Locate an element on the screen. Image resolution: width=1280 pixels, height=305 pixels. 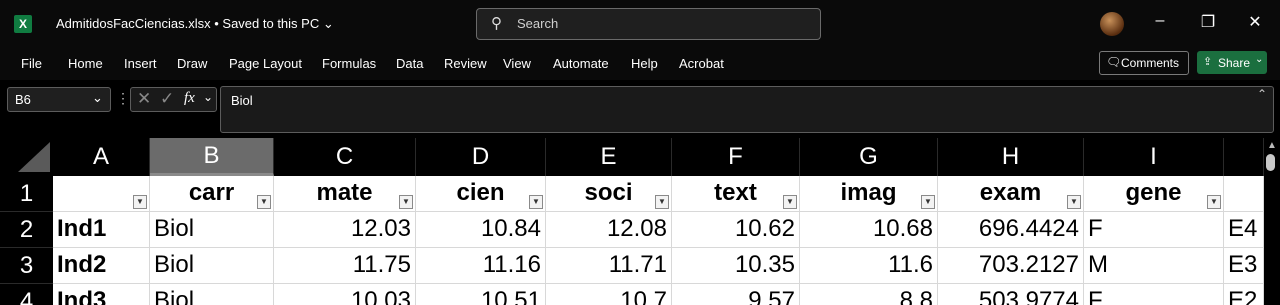
tab-page-layout: Page Layout is located at coordinates (265, 63).